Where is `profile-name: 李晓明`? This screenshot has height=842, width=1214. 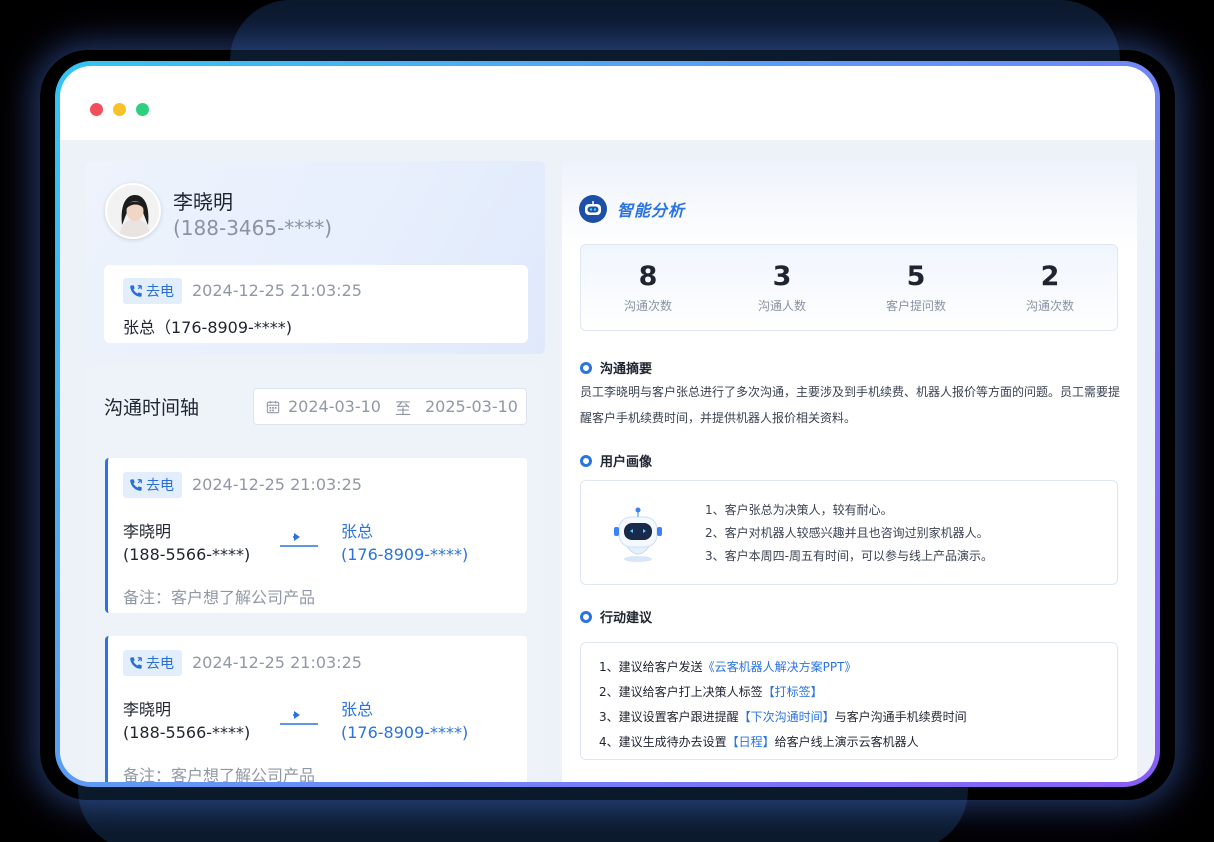
profile-name: 李晓明 is located at coordinates (203, 202).